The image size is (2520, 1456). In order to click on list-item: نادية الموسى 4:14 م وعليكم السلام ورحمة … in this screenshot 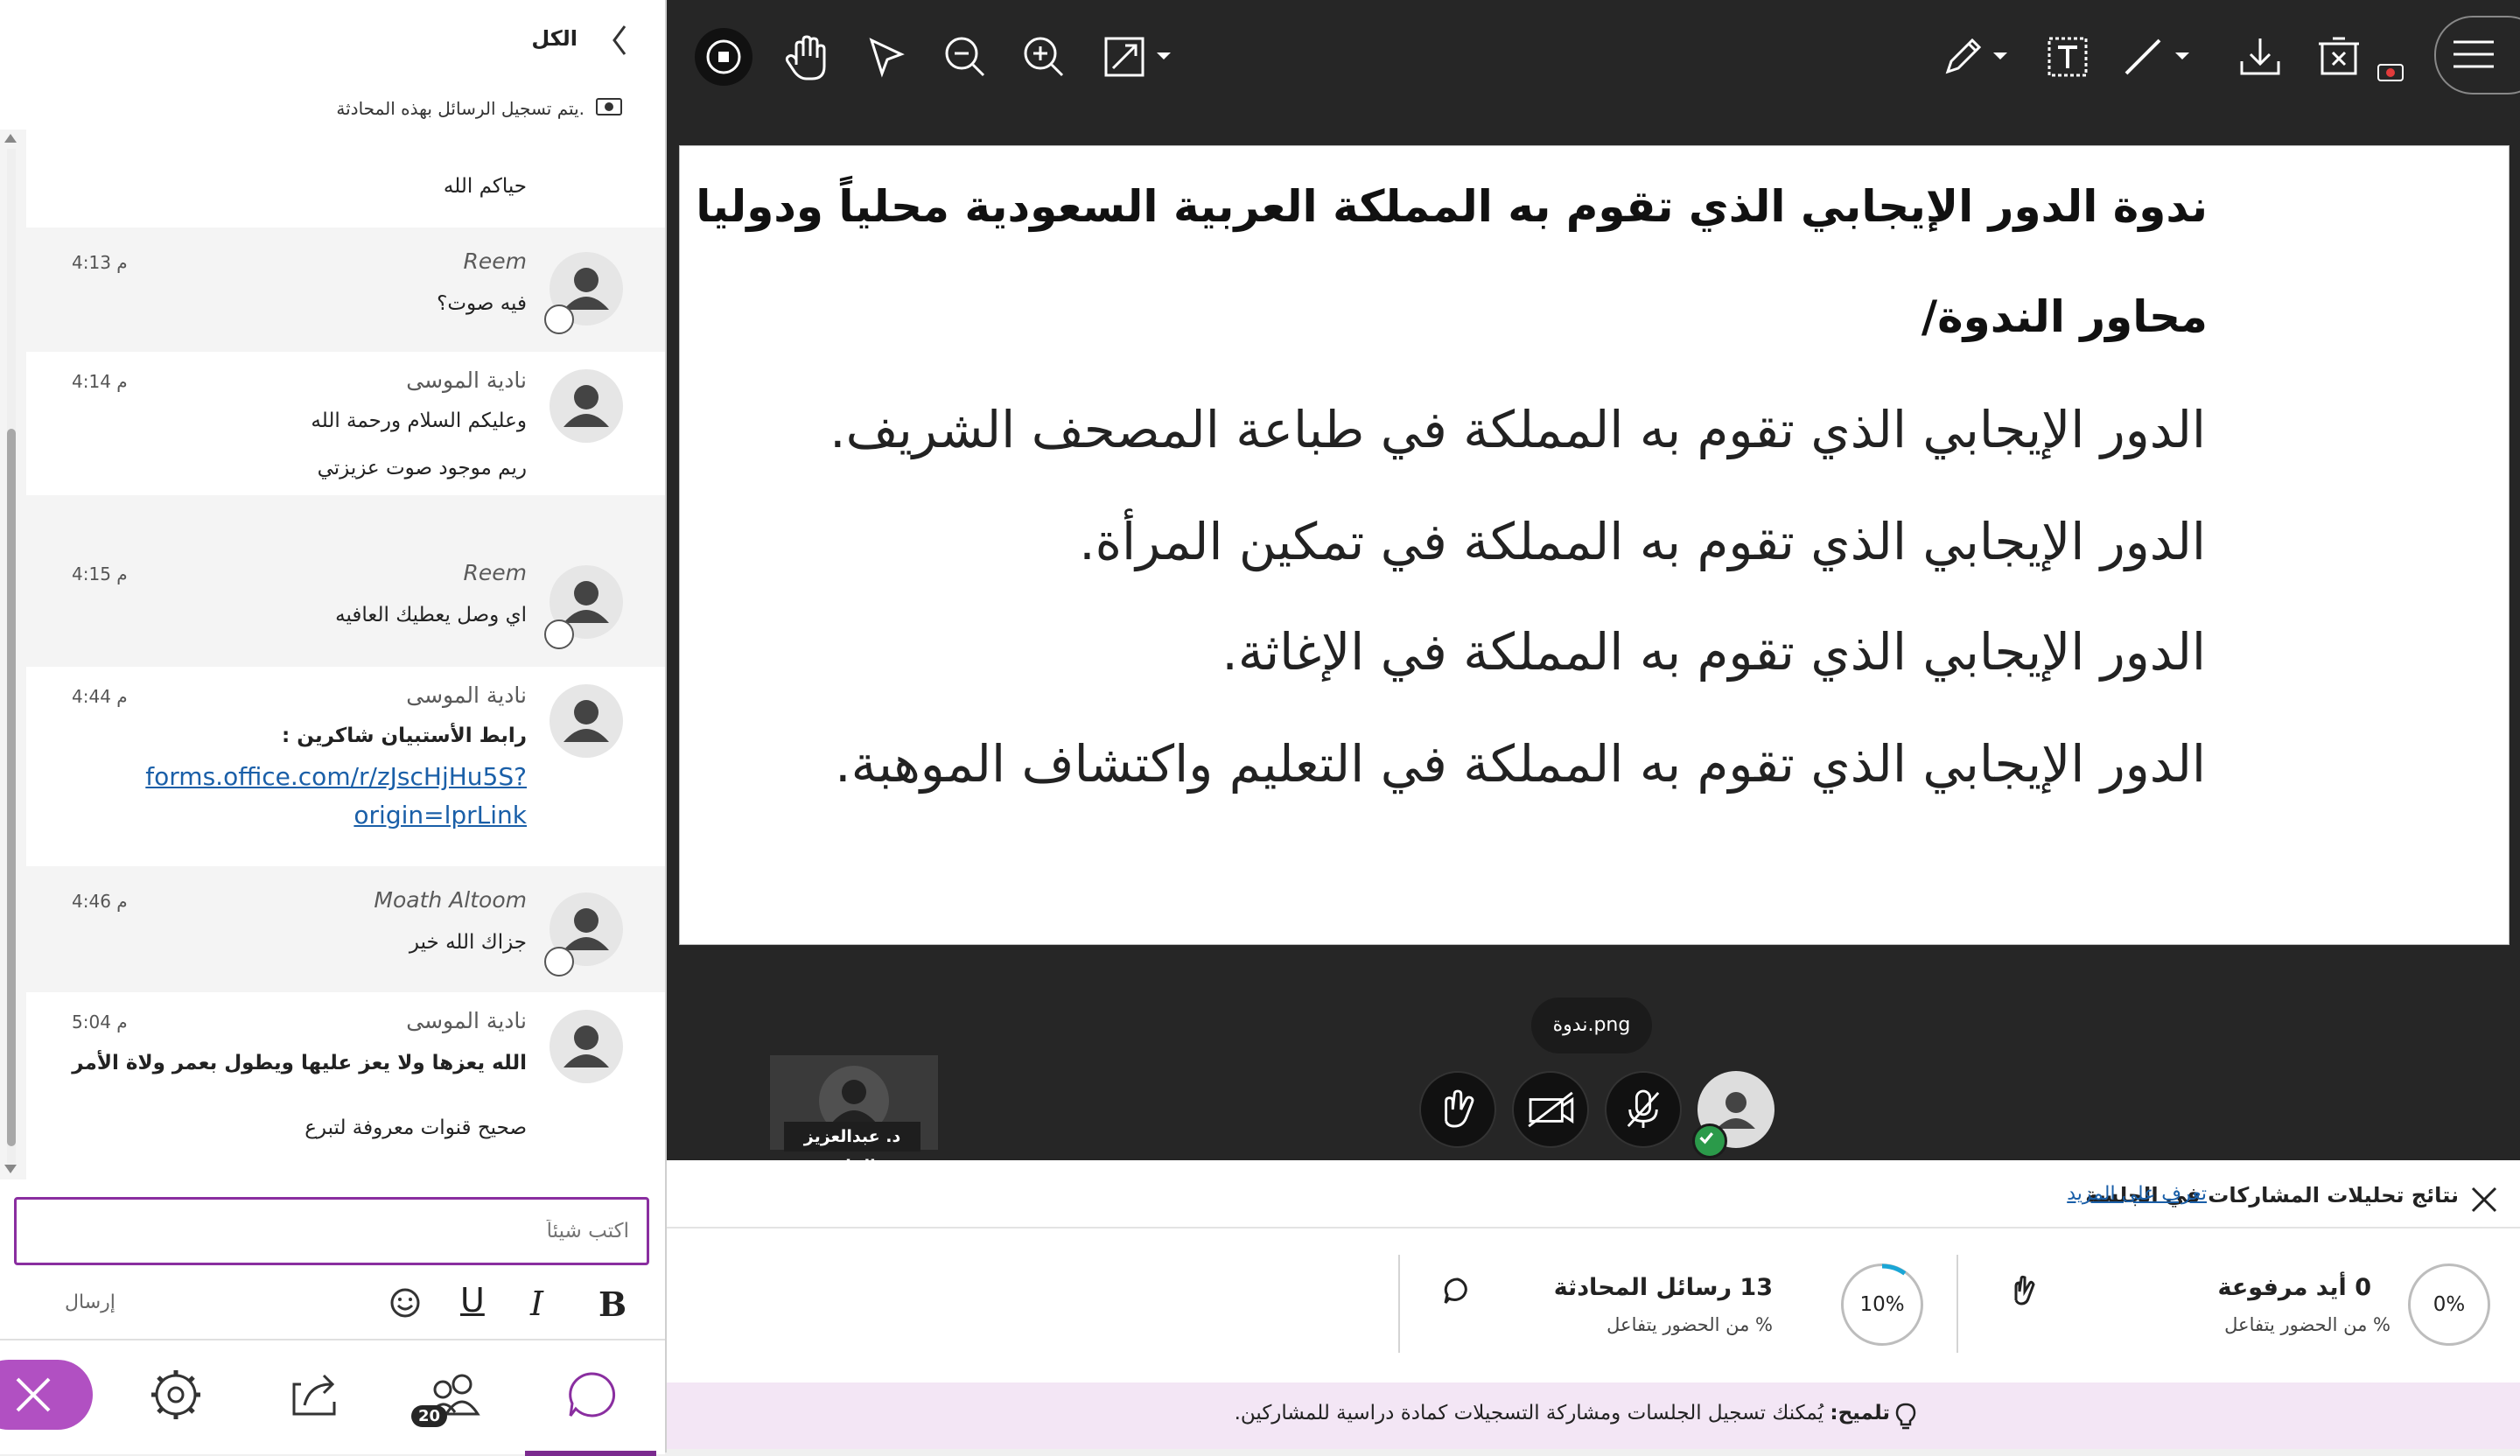, I will do `click(345, 423)`.